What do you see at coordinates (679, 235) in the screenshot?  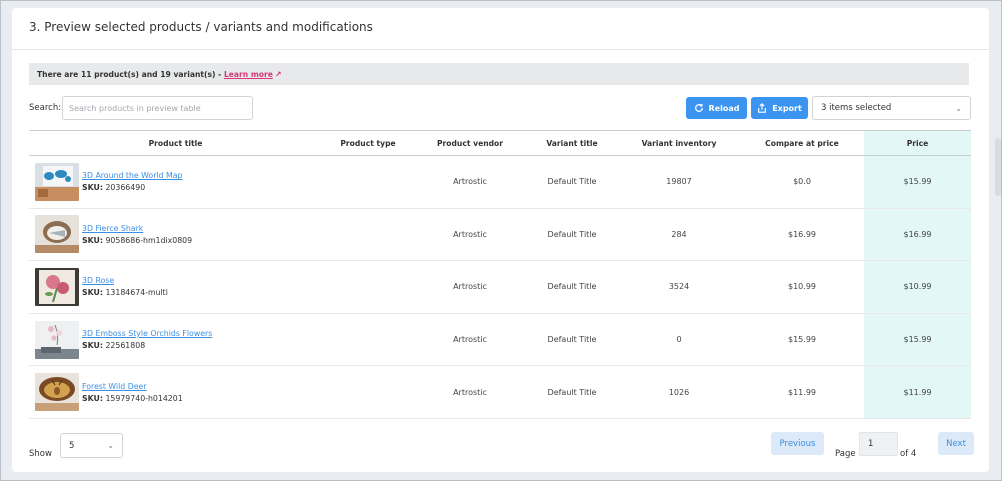 I see `variant-inventory-cell: 284` at bounding box center [679, 235].